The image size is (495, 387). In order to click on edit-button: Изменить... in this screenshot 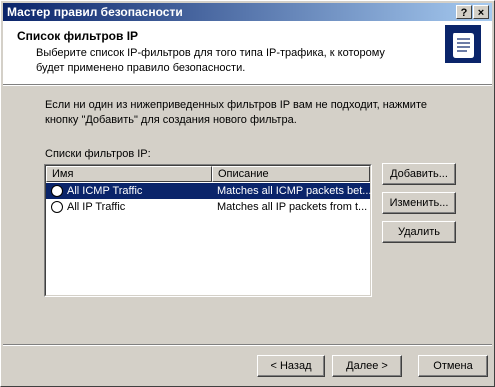, I will do `click(419, 203)`.